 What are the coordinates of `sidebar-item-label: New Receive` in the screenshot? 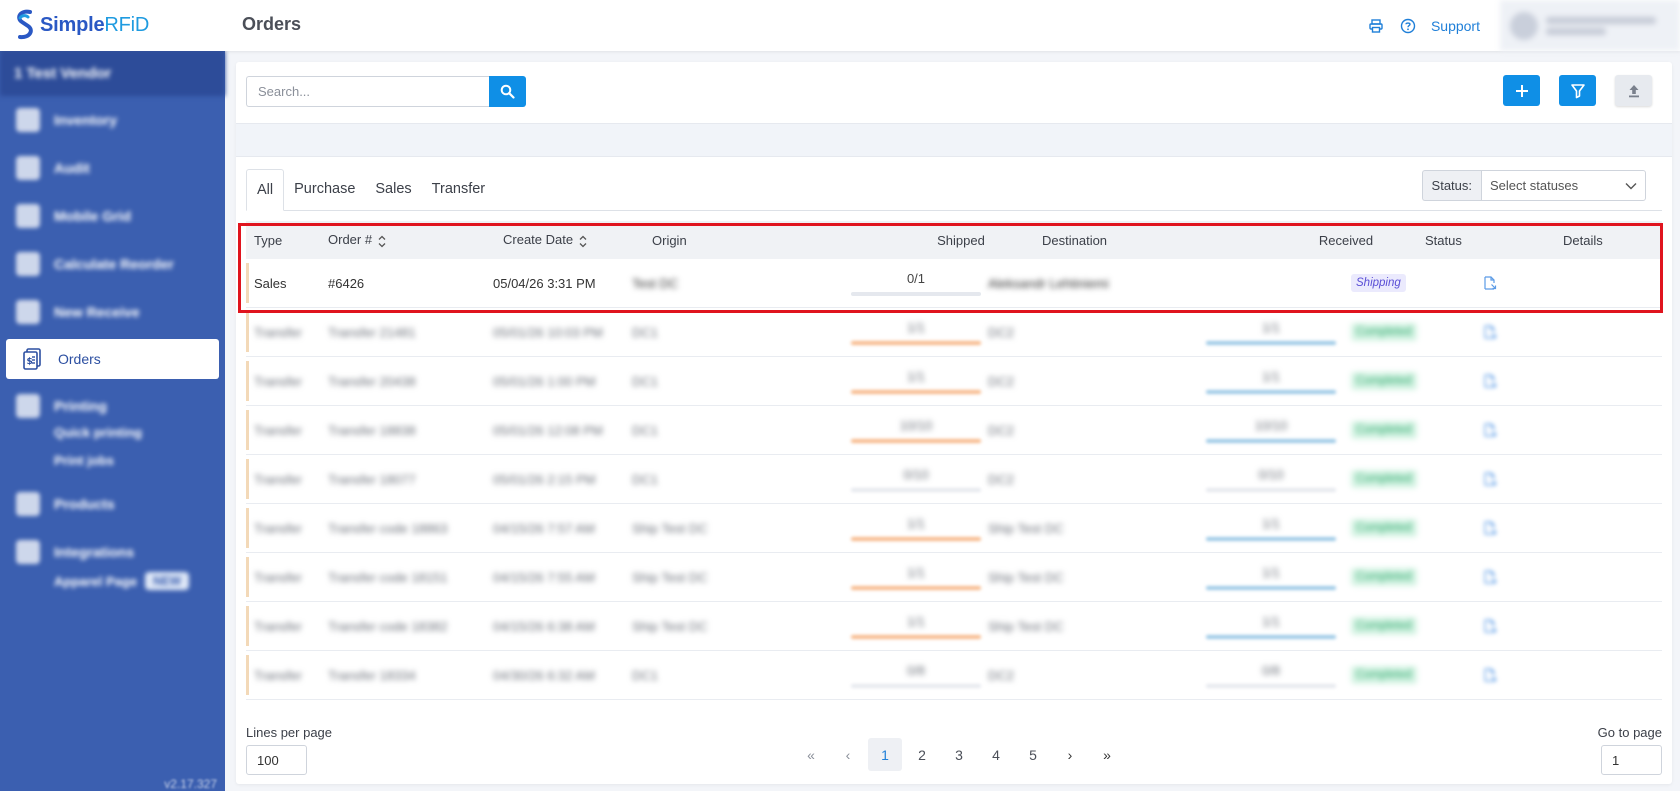 It's located at (97, 312).